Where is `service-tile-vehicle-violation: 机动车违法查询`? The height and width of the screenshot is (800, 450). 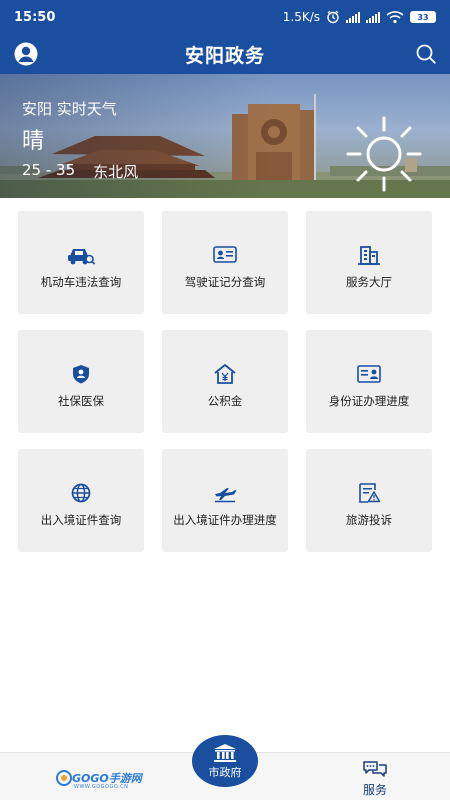 service-tile-vehicle-violation: 机动车违法查询 is located at coordinates (81, 262).